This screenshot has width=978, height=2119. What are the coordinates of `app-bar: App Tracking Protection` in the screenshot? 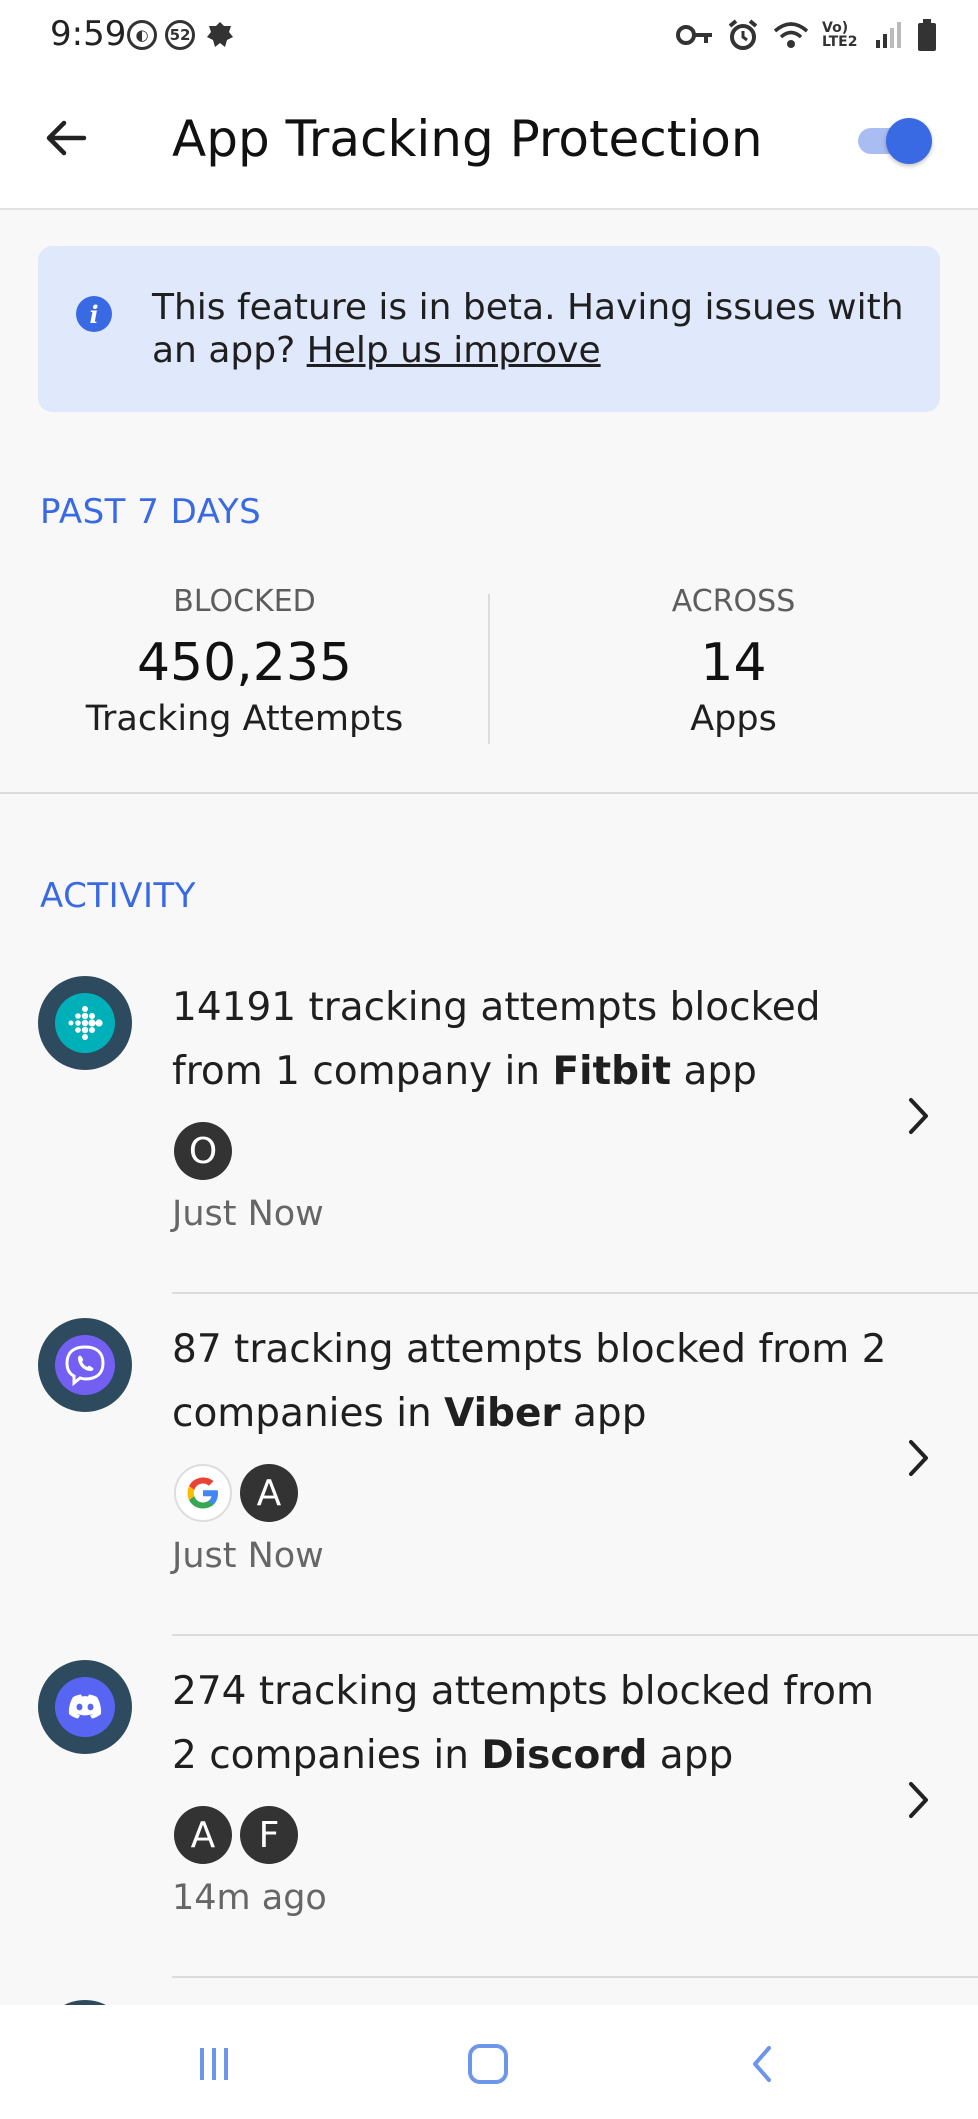 It's located at (489, 141).